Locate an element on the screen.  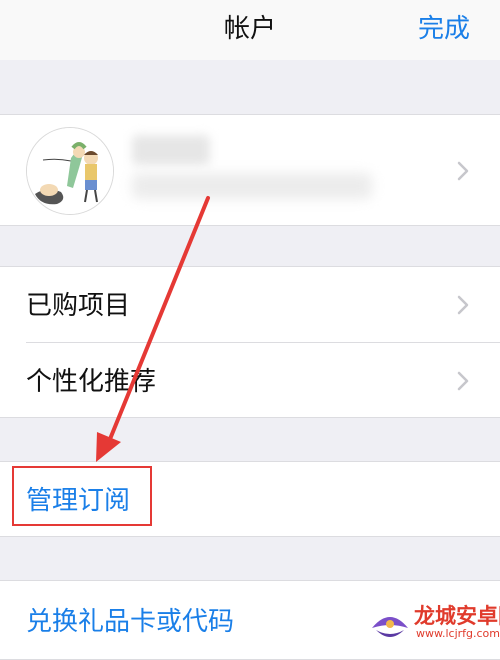
navigation-bar: 帐户 完成 is located at coordinates (250, 30).